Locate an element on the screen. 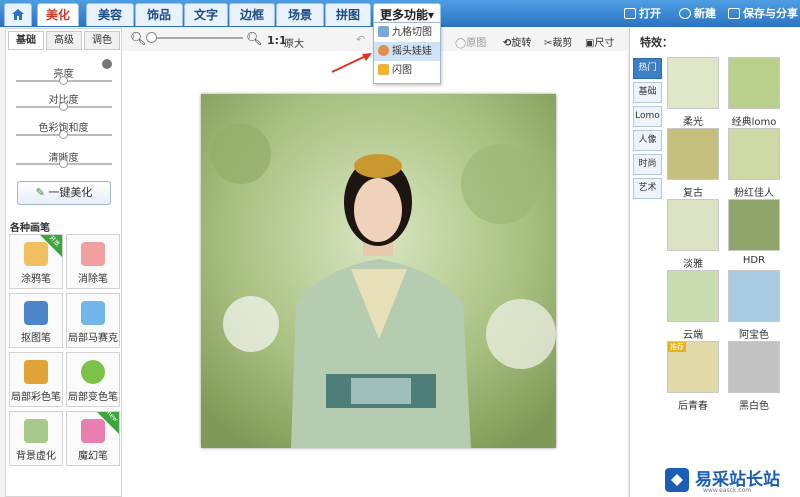  color-brush-button: 局部彩色笔 is located at coordinates (36, 379).